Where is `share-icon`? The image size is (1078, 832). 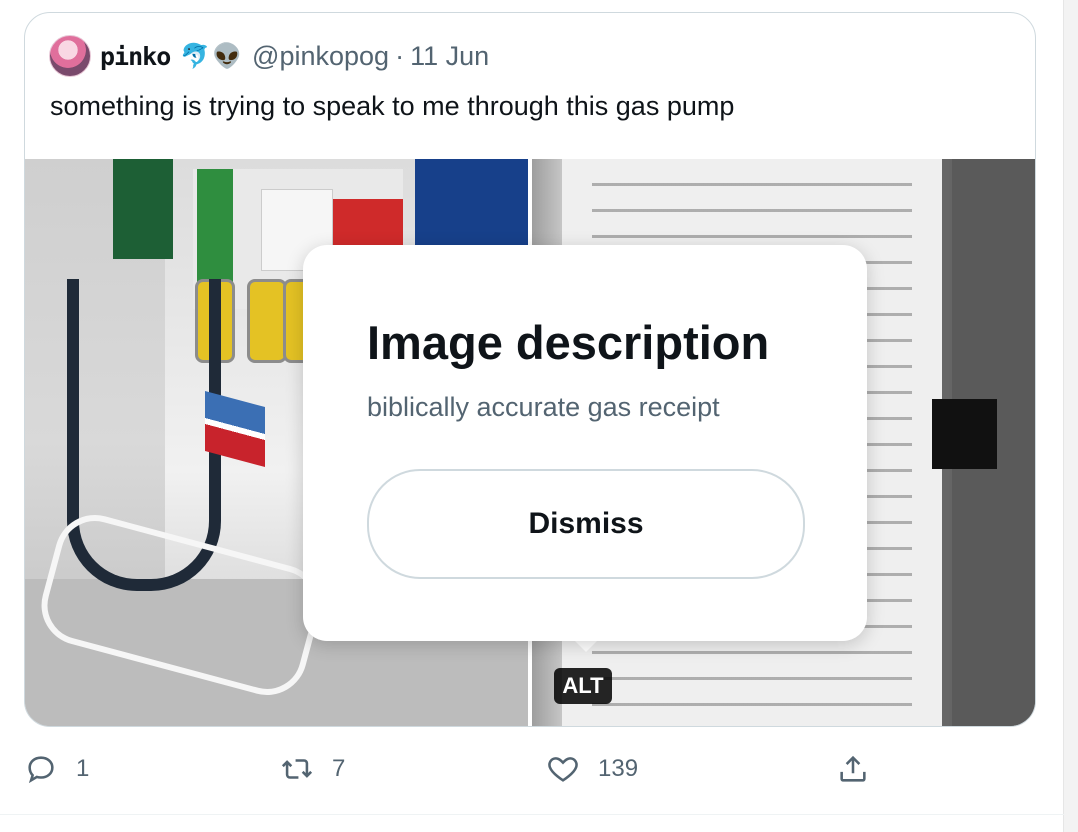 share-icon is located at coordinates (853, 768).